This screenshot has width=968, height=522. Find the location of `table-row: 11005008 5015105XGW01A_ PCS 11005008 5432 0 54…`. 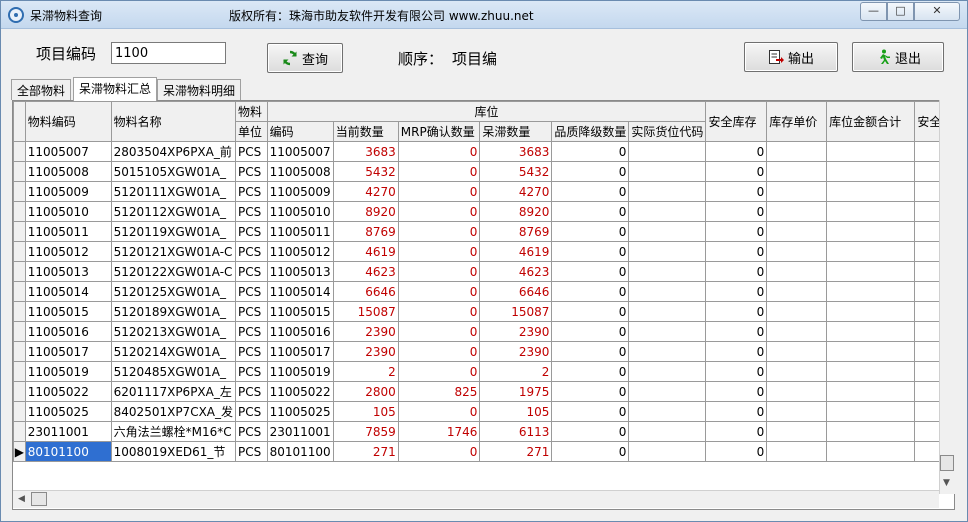

table-row: 11005008 5015105XGW01A_ PCS 11005008 5432 0 54… is located at coordinates (483, 171).